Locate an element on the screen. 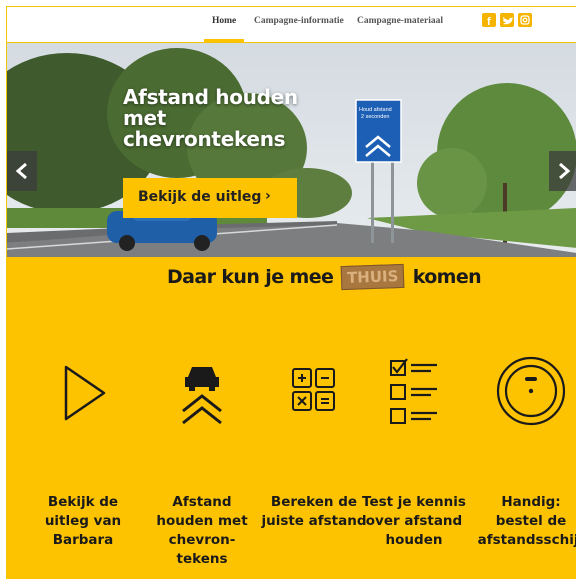  feature-label: Test je kennis over afstand houden is located at coordinates (414, 521).